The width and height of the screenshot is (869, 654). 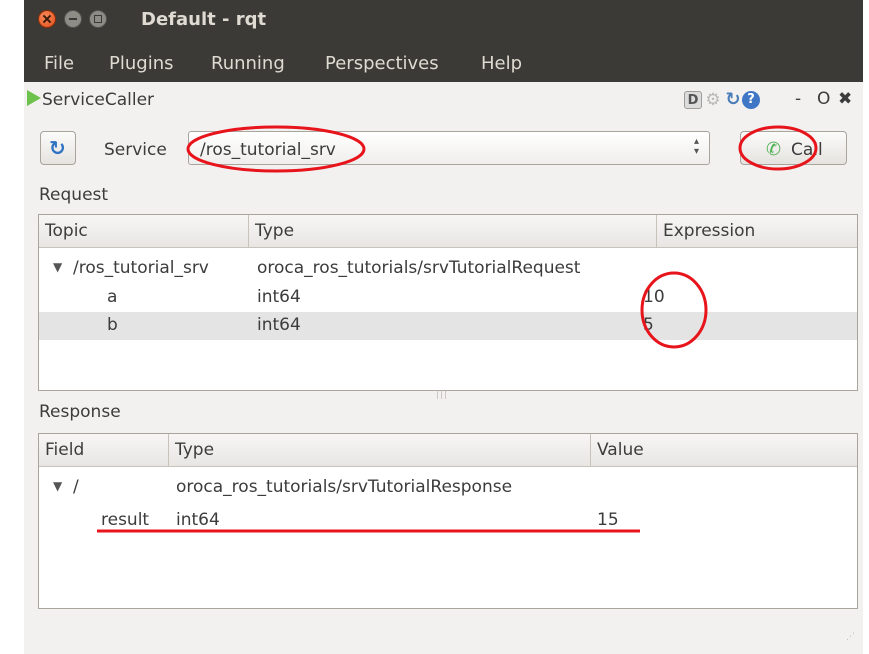 I want to click on plugin-close-button: ✖, so click(x=845, y=99).